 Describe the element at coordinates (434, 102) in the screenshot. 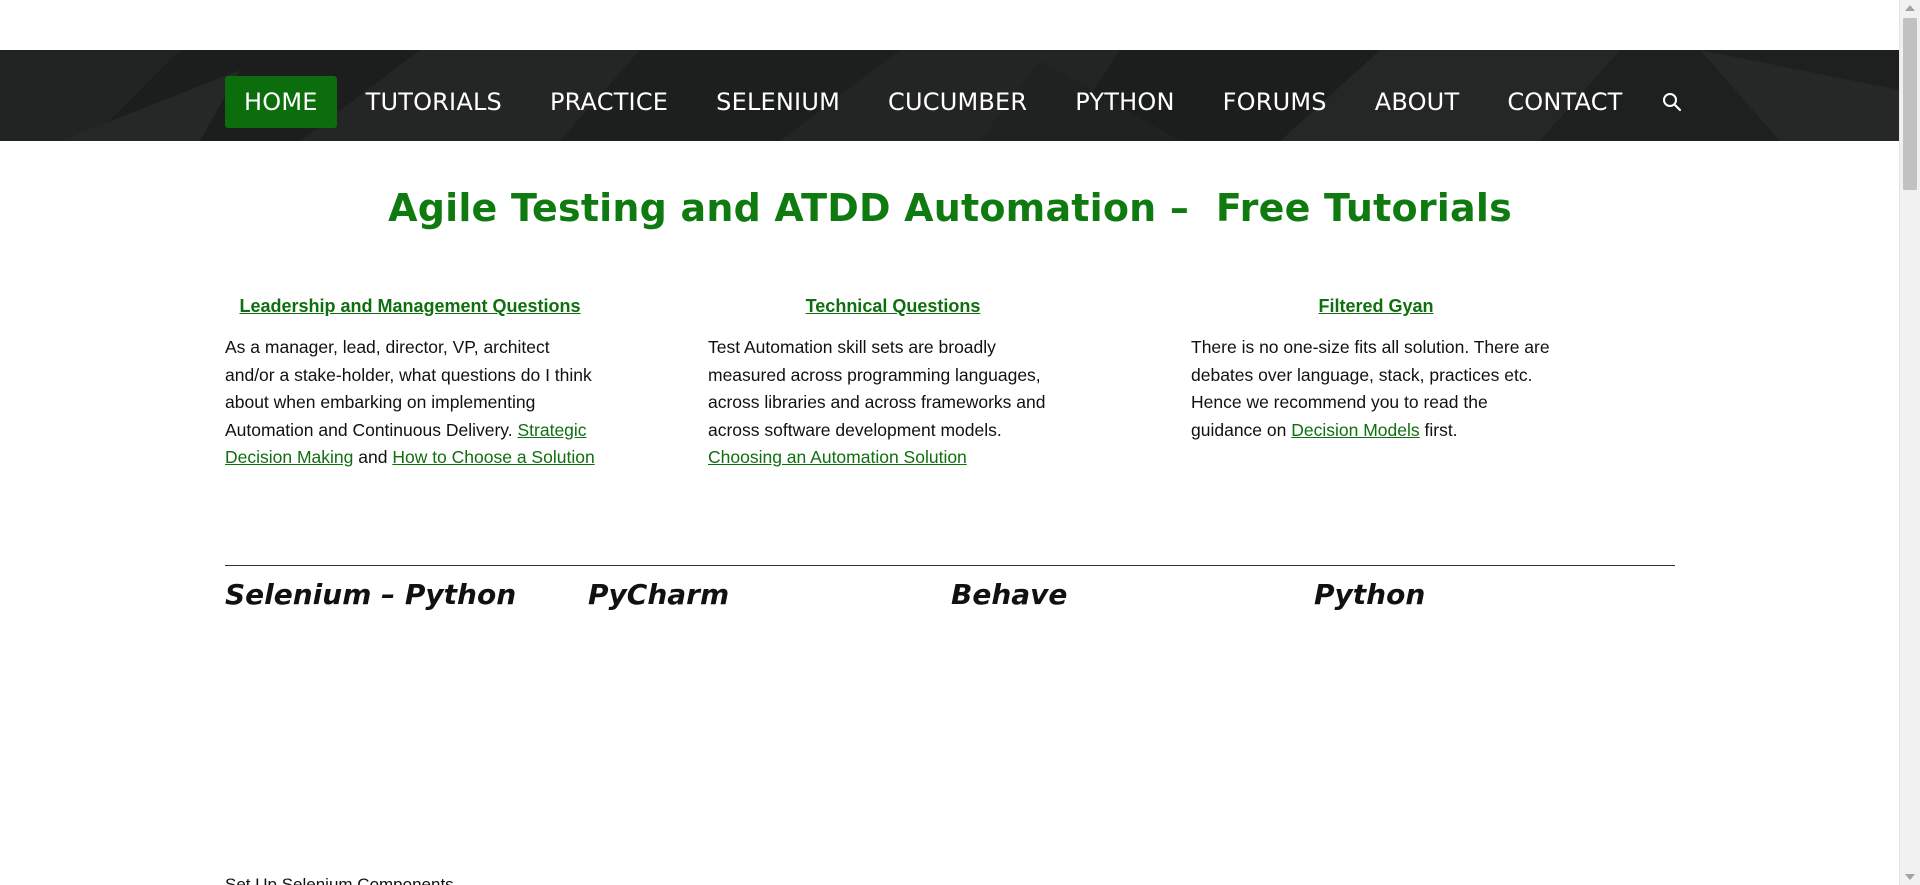

I see `nav-item-tutorials: TUTORIALS` at that location.